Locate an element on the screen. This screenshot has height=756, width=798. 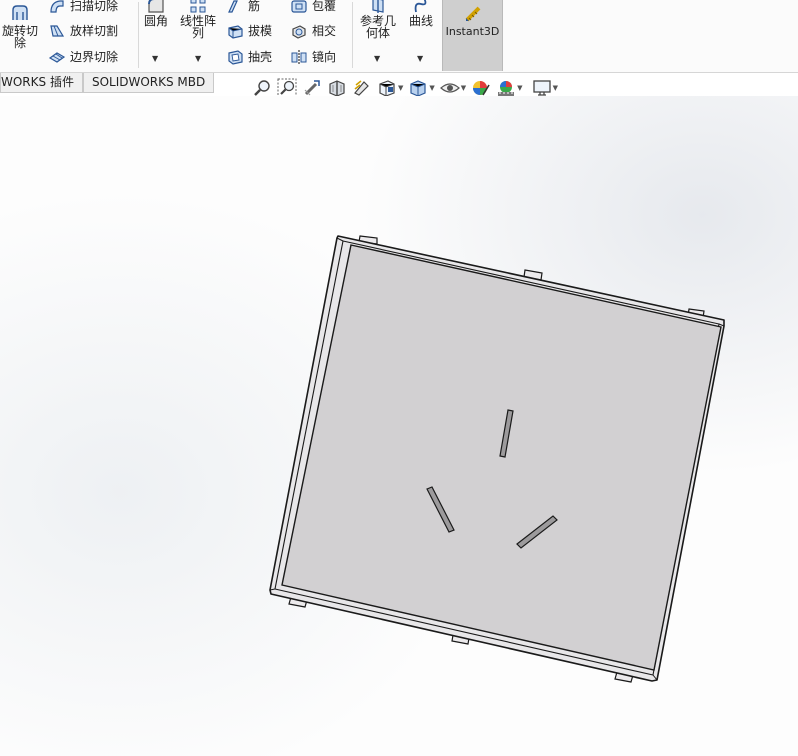
sweep-cut-label: 扫描切除 is located at coordinates (94, 6).